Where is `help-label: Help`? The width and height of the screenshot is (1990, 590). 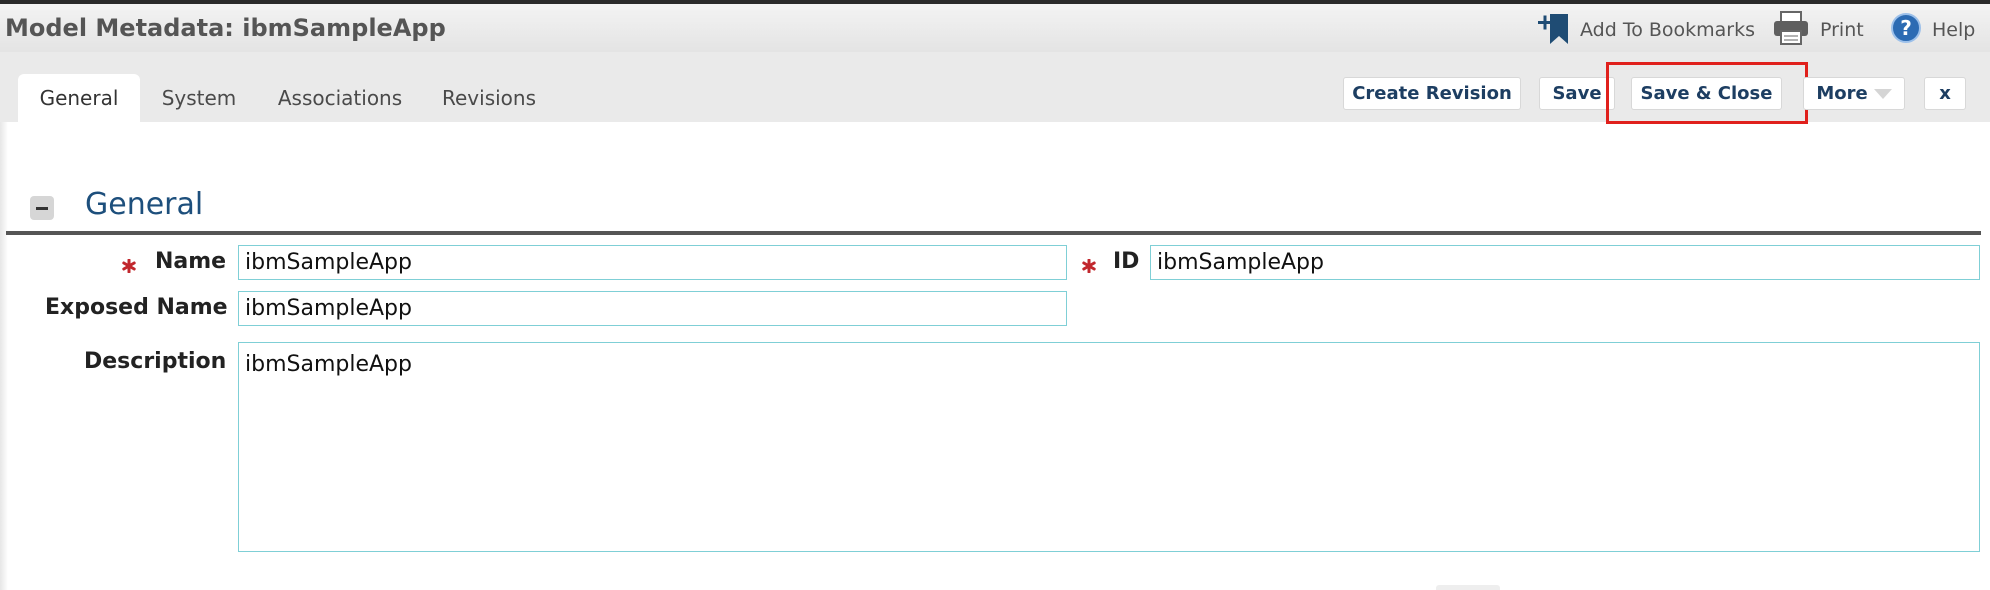 help-label: Help is located at coordinates (1954, 30).